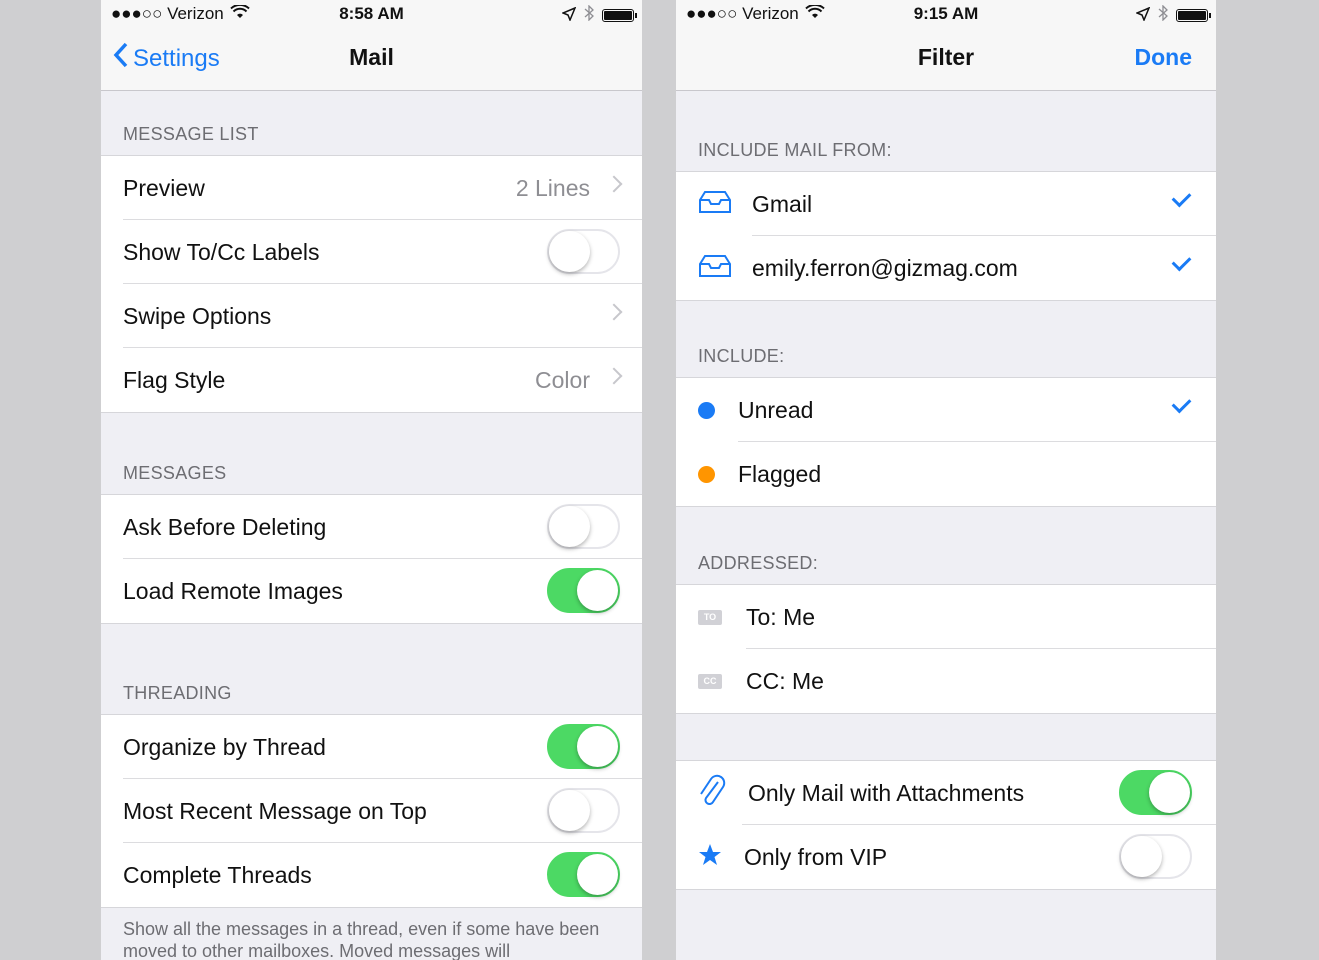 The image size is (1319, 960). I want to click on addressed-group: TO To: Me CC CC: Me, so click(946, 649).